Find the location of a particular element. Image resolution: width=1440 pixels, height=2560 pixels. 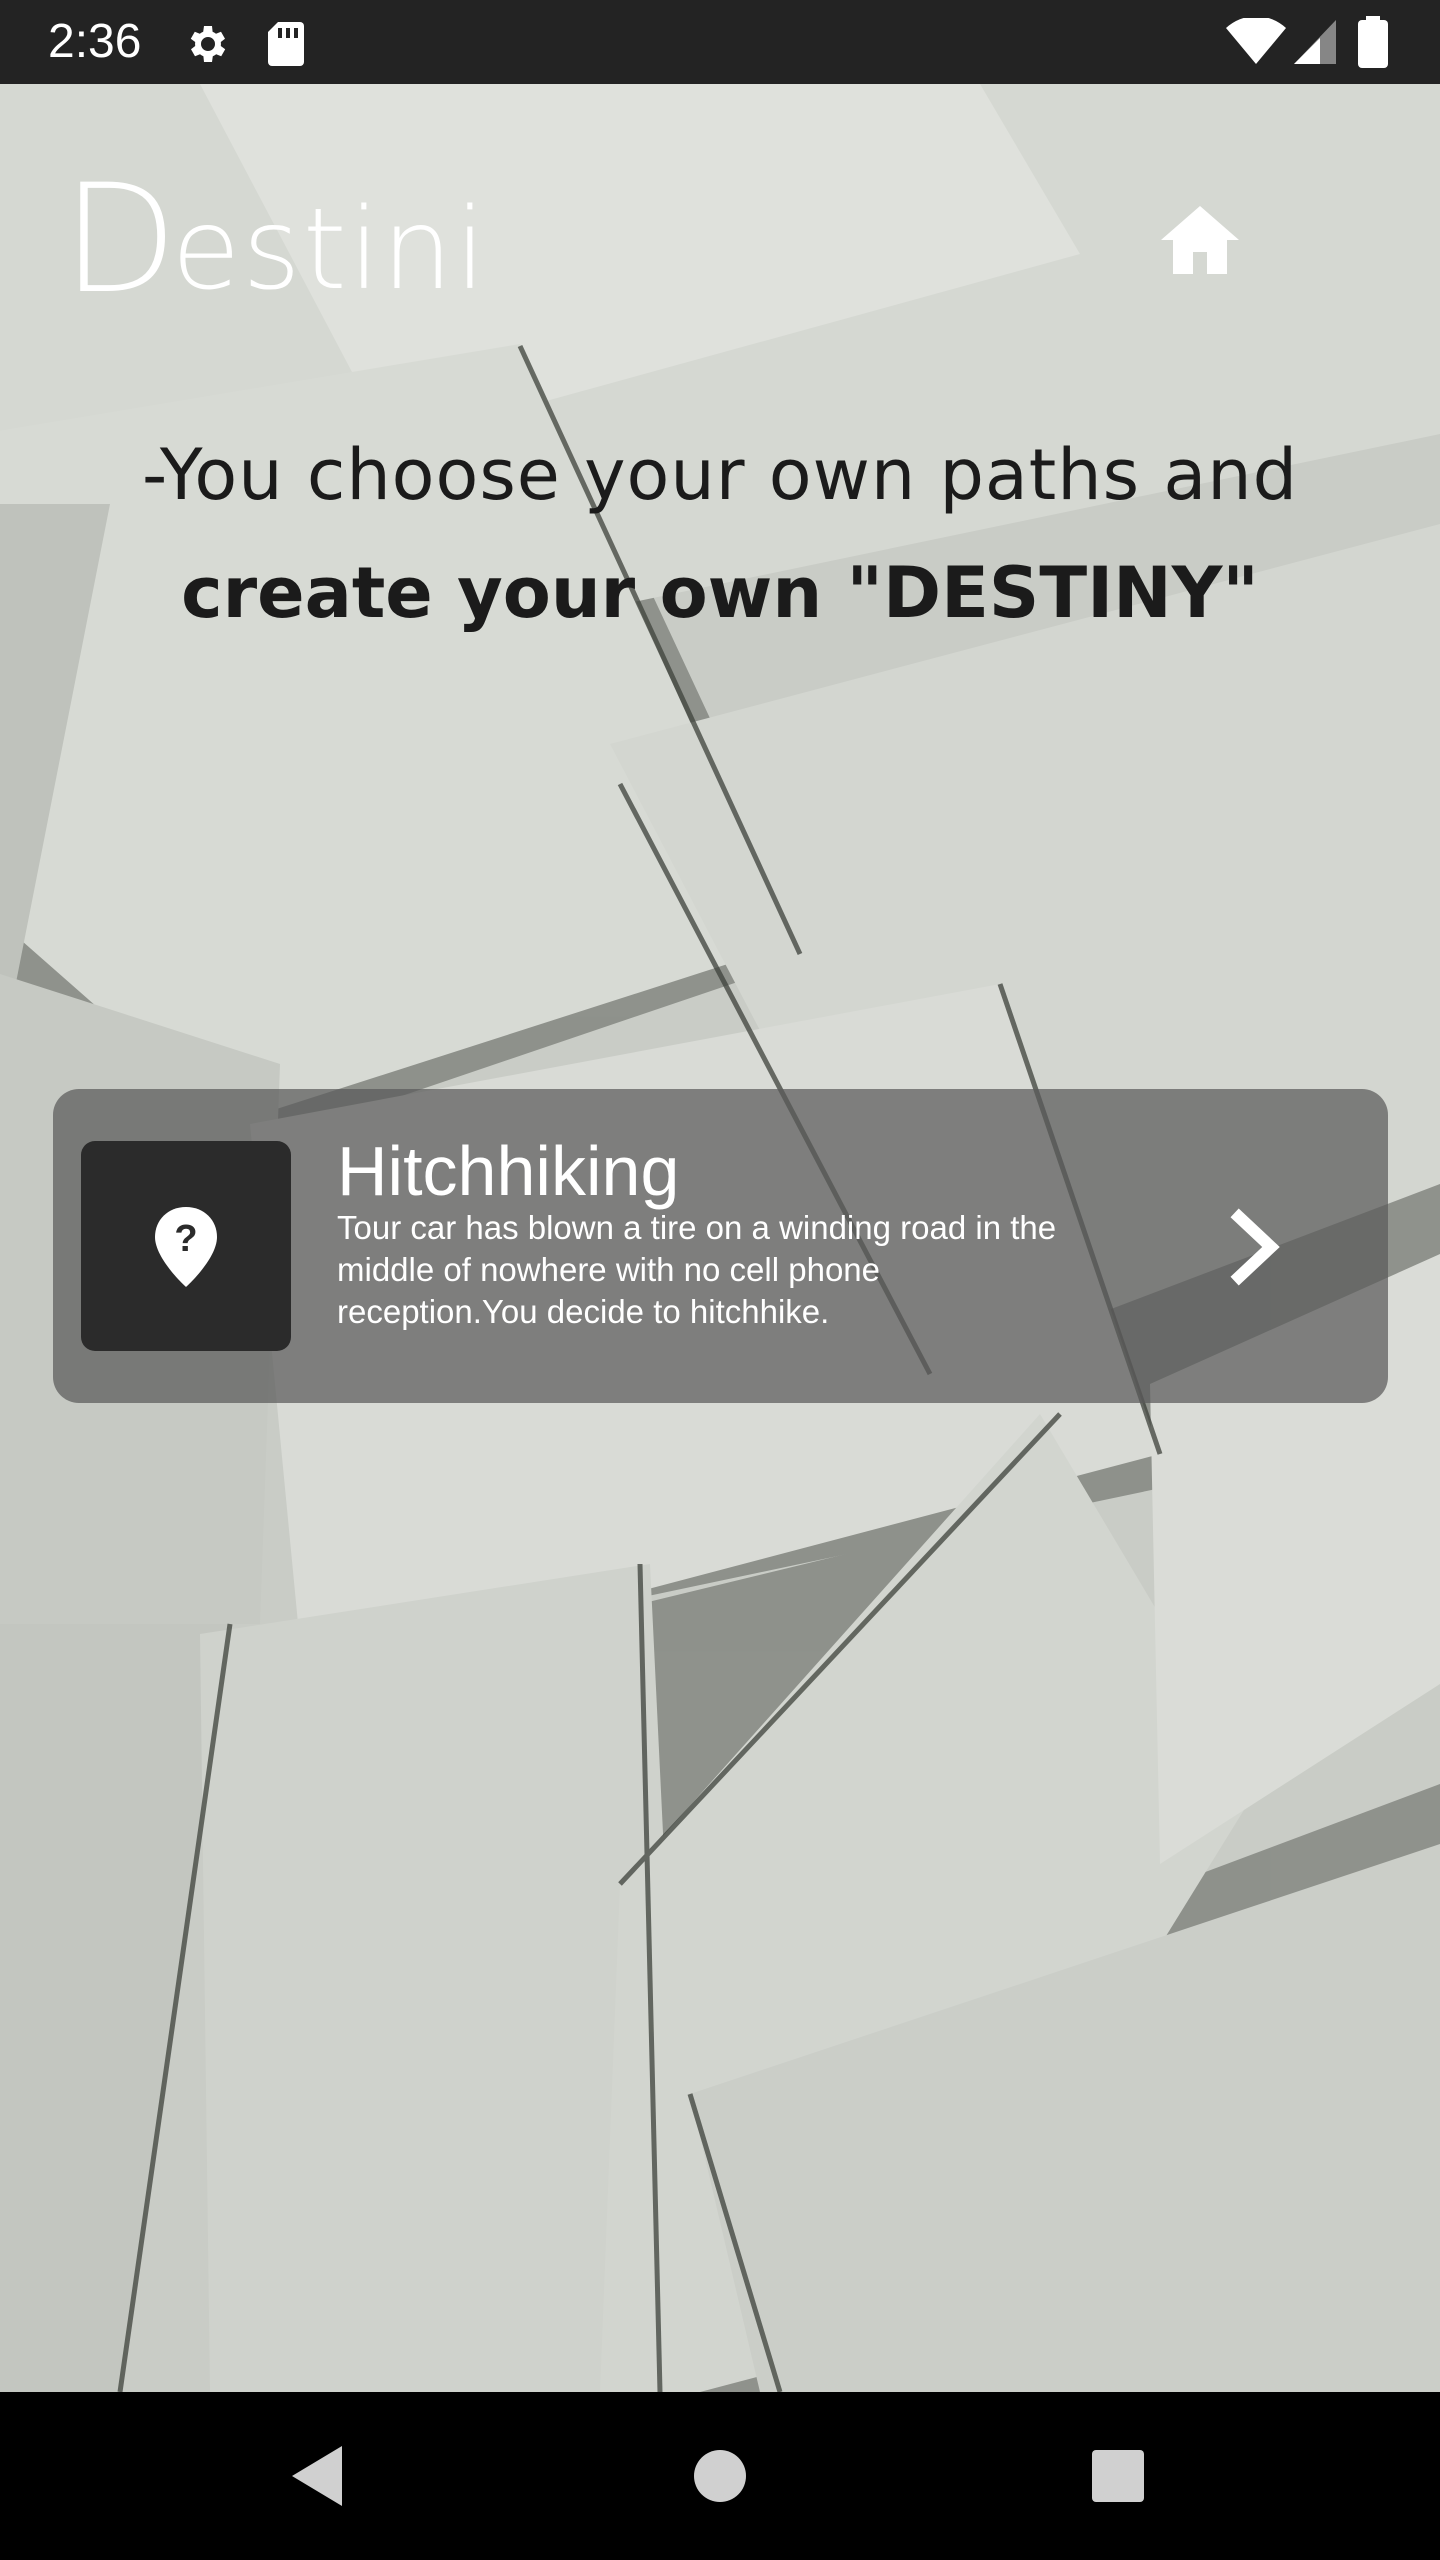

chevron-right-icon is located at coordinates (1256, 1247).